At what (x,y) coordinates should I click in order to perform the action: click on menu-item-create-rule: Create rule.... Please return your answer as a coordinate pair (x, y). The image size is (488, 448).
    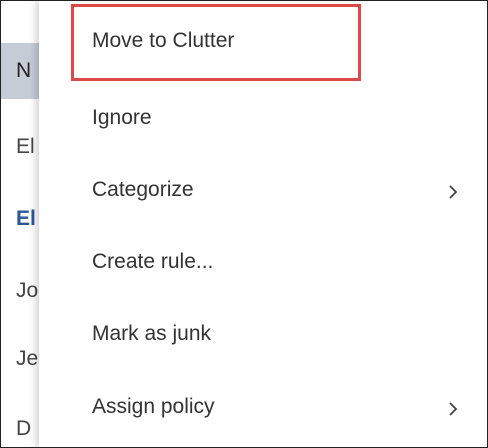
    Looking at the image, I should click on (263, 266).